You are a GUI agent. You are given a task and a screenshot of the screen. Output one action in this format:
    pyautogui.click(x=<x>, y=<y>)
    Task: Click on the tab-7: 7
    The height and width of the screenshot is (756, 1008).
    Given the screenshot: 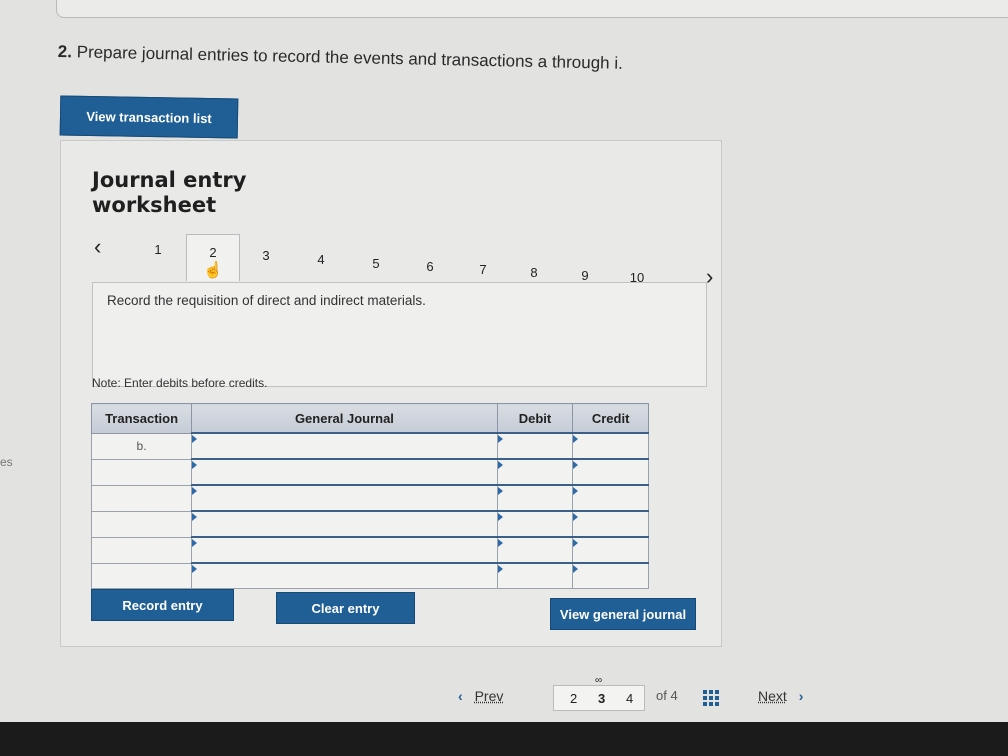 What is the action you would take?
    pyautogui.click(x=483, y=269)
    